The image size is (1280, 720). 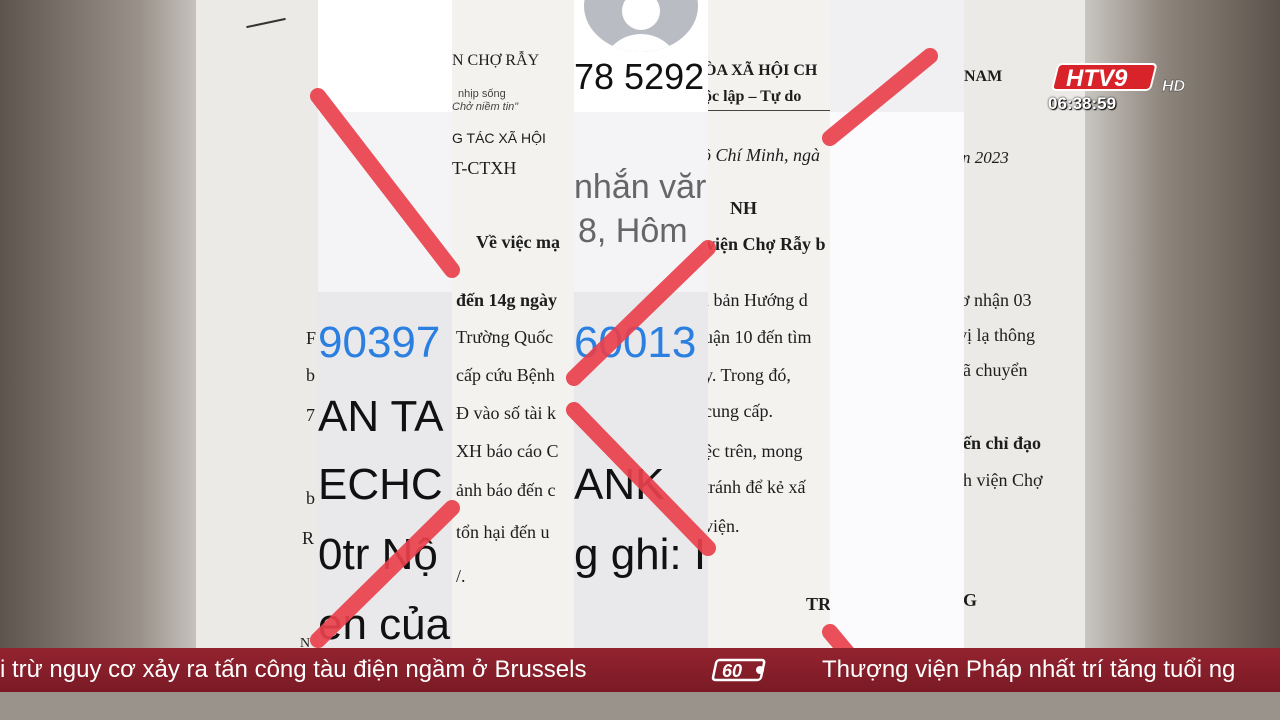 I want to click on doc-line: đến 14g ngày, so click(x=507, y=300).